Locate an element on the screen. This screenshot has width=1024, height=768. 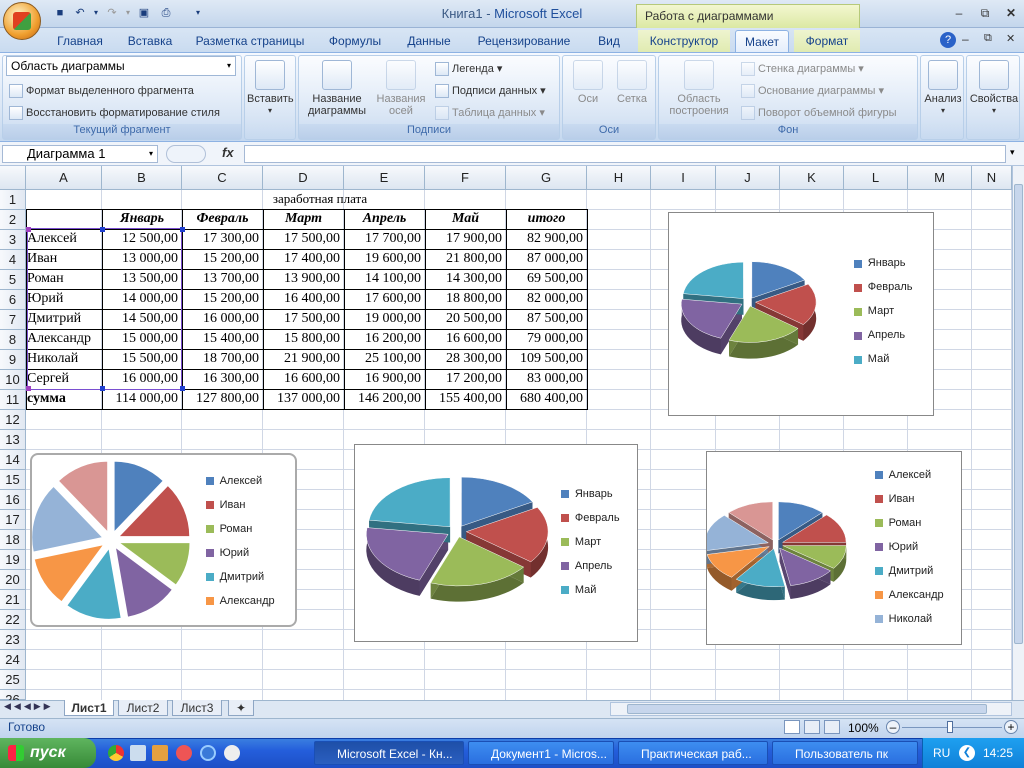
table-cell: 13 900,00 is located at coordinates (303, 279).